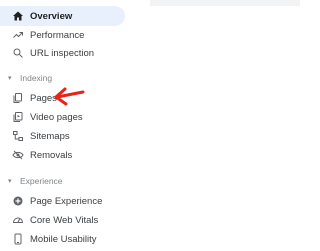 This screenshot has height=251, width=320. I want to click on sidebar-item-performance: Performance, so click(62, 35).